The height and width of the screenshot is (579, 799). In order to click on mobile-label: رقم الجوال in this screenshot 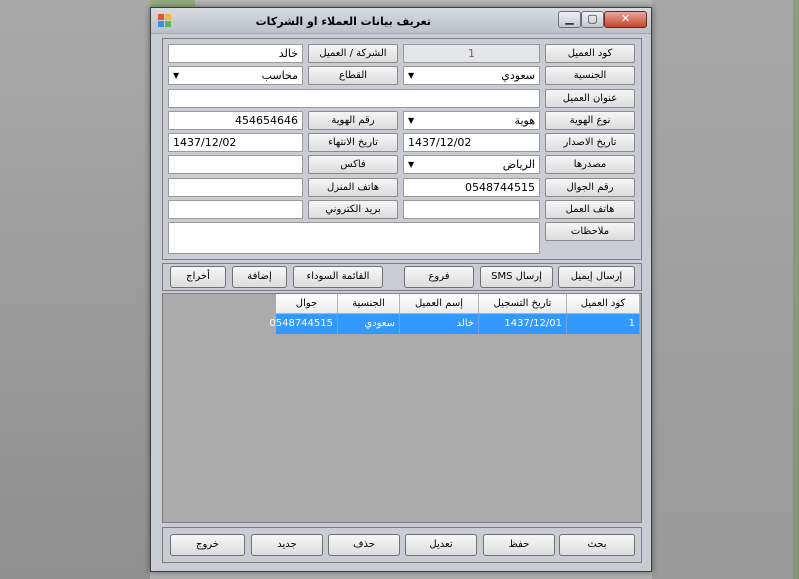, I will do `click(590, 187)`.